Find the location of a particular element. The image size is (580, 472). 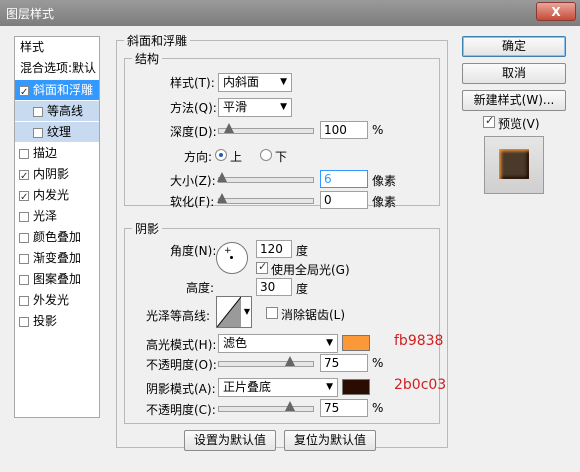

list-item-texture: 纹理 is located at coordinates (57, 132).